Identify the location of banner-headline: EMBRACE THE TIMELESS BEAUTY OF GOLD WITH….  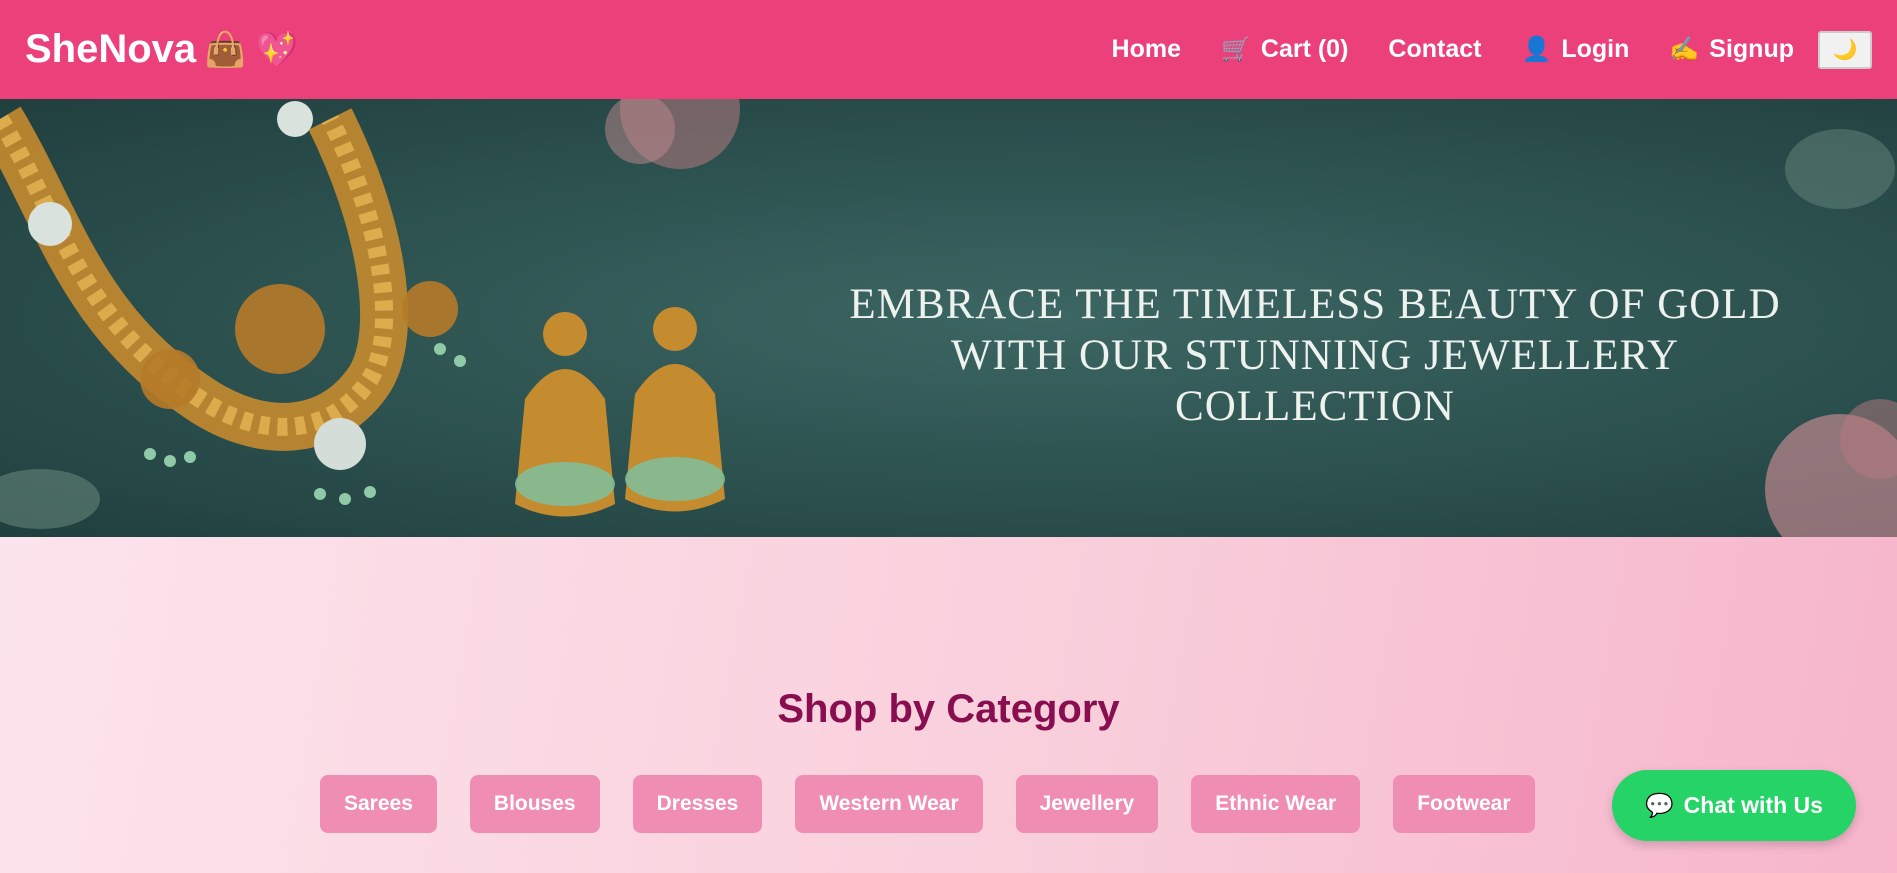
(1315, 355).